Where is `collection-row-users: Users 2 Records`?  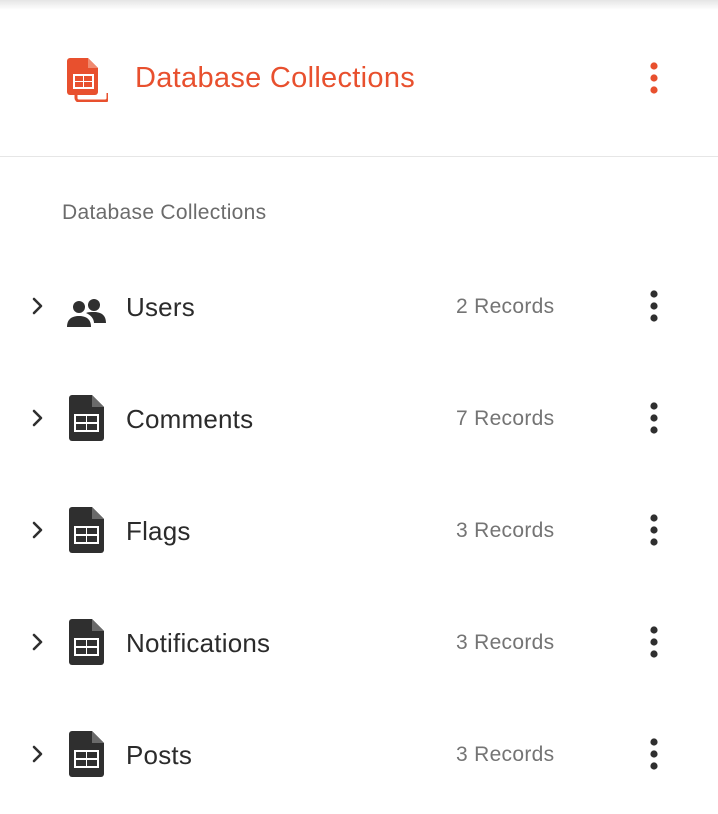
collection-row-users: Users 2 Records is located at coordinates (359, 306).